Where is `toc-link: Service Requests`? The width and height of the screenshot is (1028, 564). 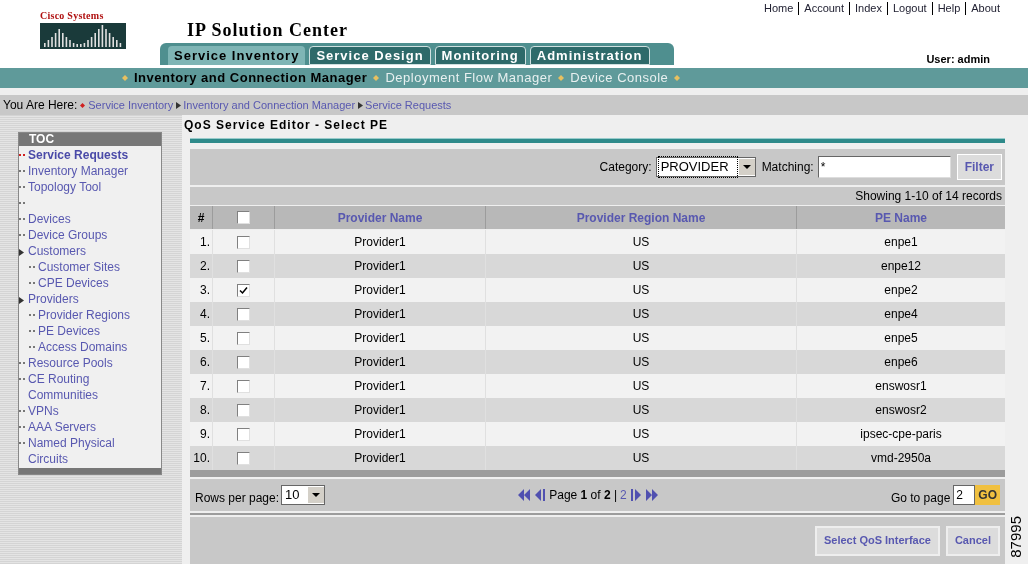
toc-link: Service Requests is located at coordinates (78, 155).